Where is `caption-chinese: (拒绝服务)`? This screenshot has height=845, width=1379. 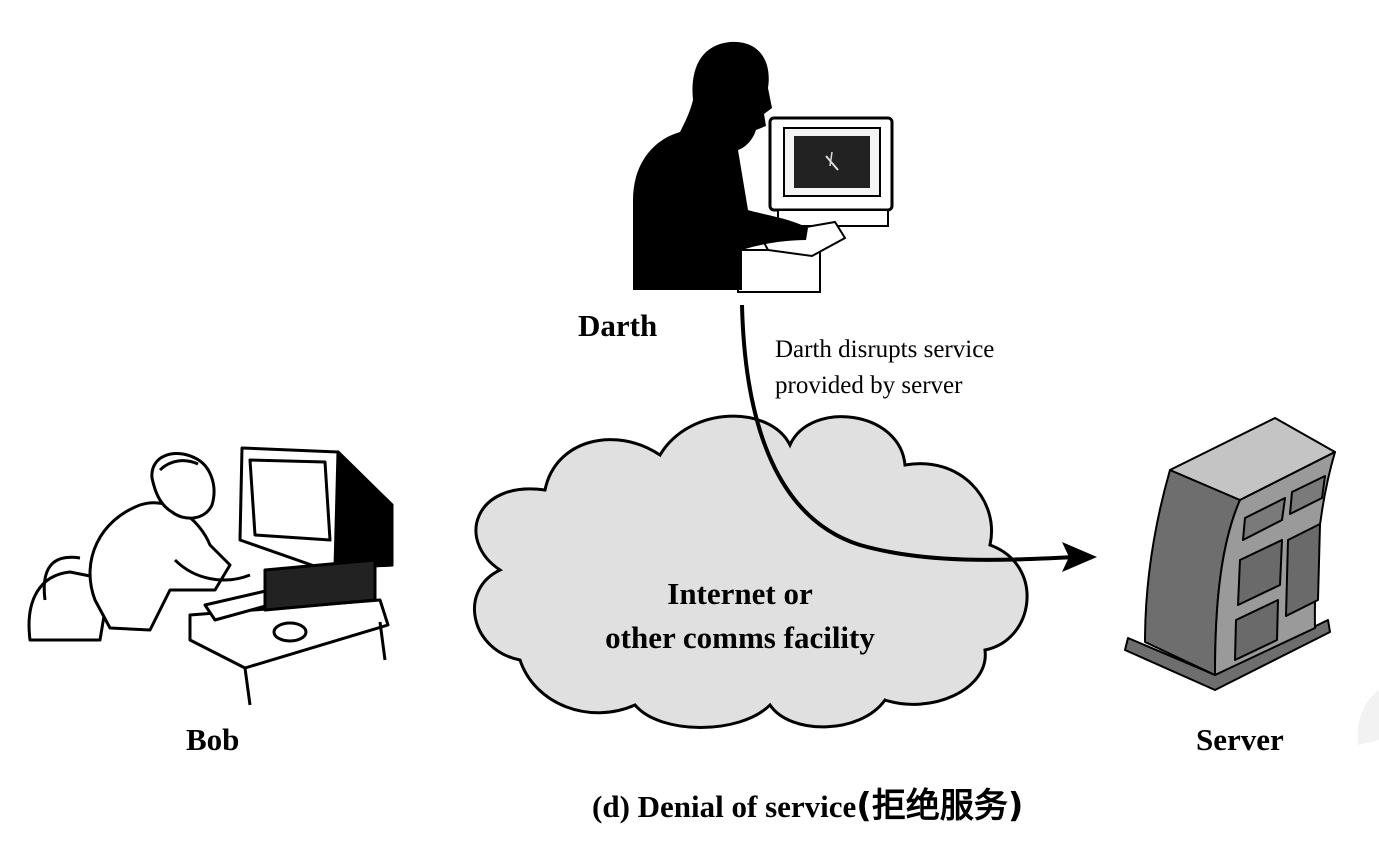 caption-chinese: (拒绝服务) is located at coordinates (940, 806).